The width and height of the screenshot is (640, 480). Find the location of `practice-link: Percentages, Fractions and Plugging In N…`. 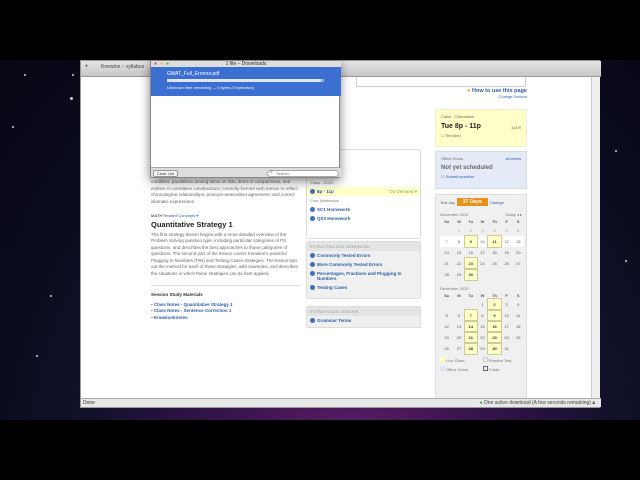

practice-link: Percentages, Fractions and Plugging In N… is located at coordinates (363, 276).